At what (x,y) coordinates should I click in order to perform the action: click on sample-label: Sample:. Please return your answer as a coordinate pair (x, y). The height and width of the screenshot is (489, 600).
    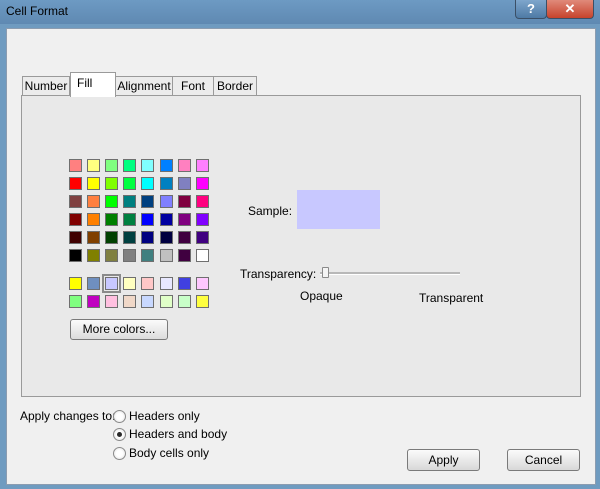
    Looking at the image, I should click on (270, 211).